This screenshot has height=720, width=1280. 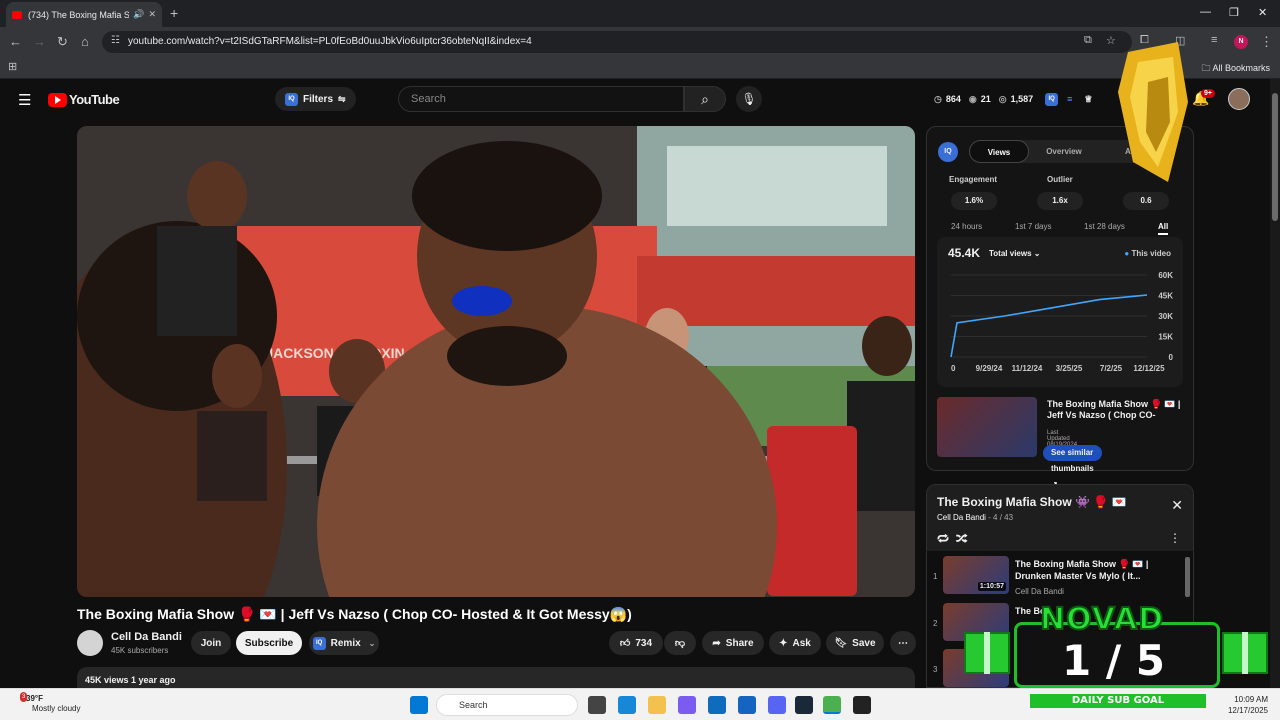 What do you see at coordinates (1002, 98) in the screenshot?
I see `views-icon: ◎` at bounding box center [1002, 98].